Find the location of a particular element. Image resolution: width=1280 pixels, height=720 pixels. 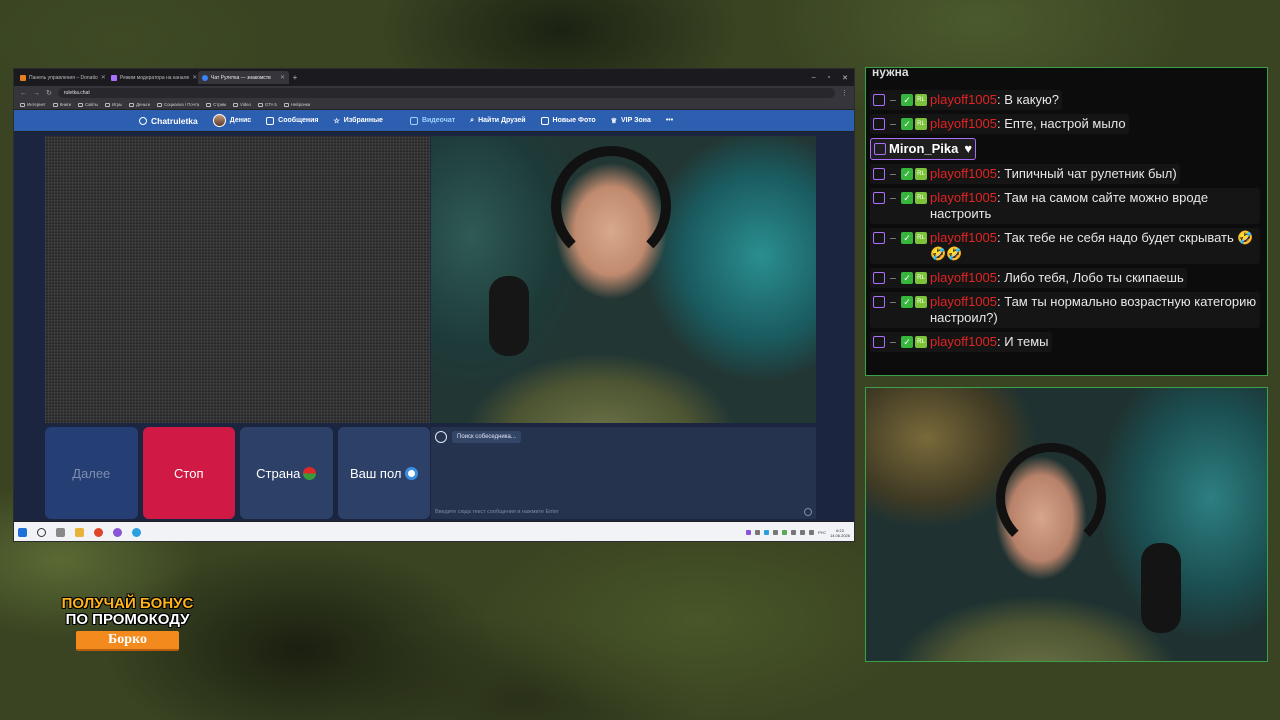

browser-icon is located at coordinates (98, 532).